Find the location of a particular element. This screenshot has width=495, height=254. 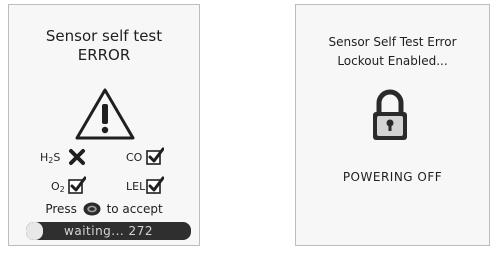

waiting-countdown-bar: waiting... 272 is located at coordinates (108, 231).